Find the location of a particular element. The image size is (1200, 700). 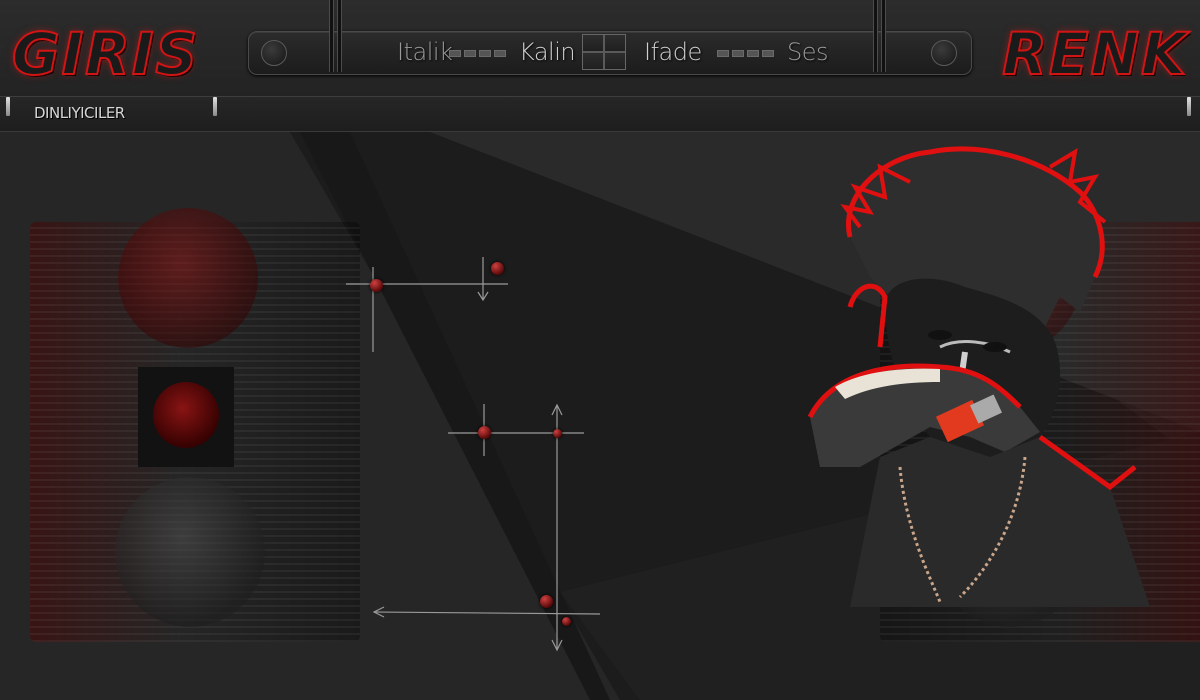

sub-bar: DINLIYICILER is located at coordinates (600, 114).